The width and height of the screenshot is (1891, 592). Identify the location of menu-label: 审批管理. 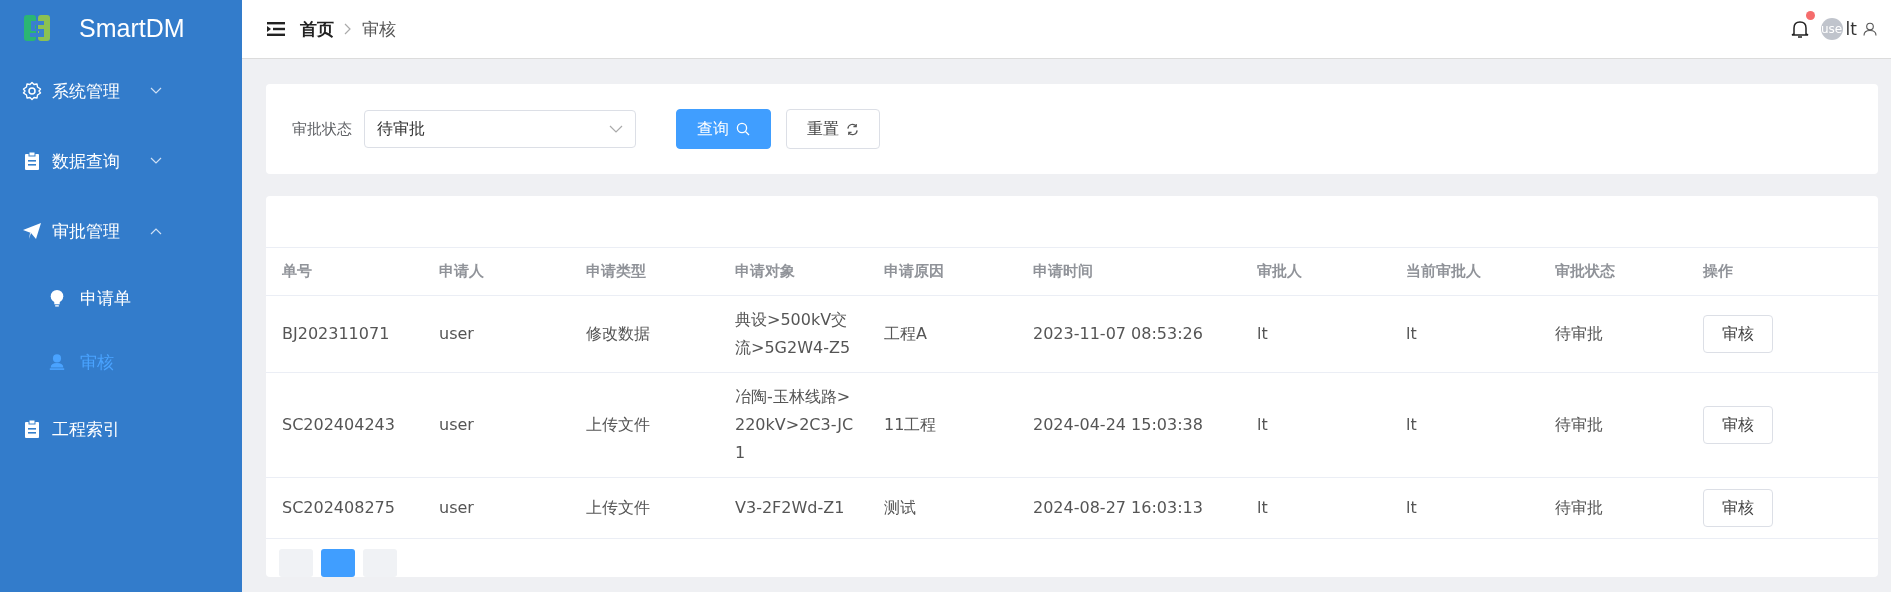
(86, 231).